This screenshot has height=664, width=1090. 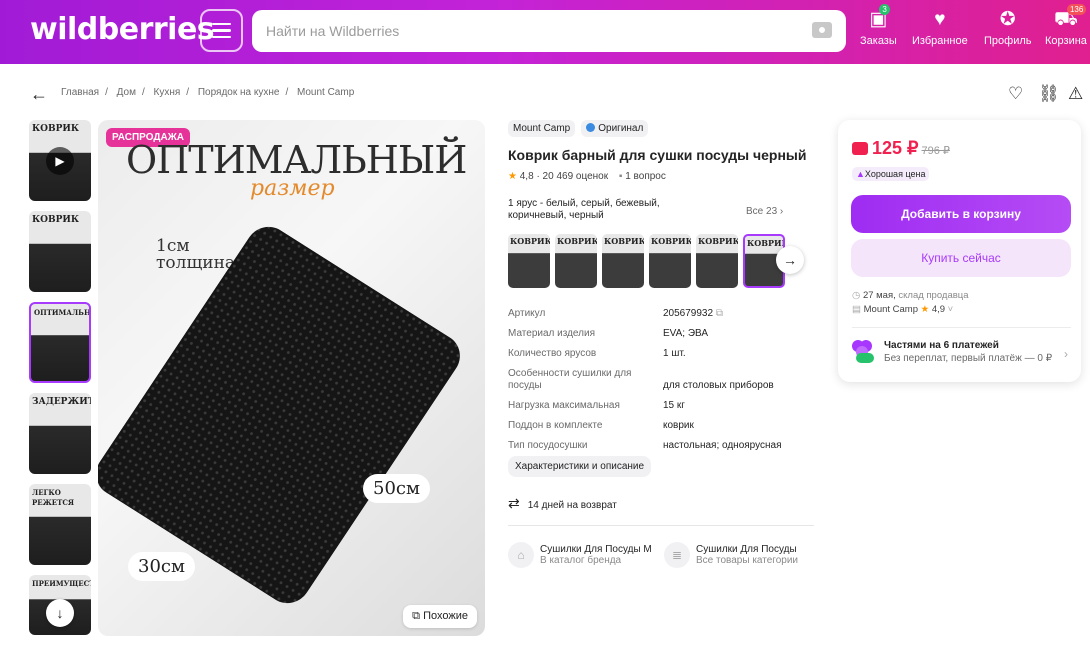 What do you see at coordinates (658, 334) in the screenshot?
I see `spec-row: Материал изделия EVA; ЭВА` at bounding box center [658, 334].